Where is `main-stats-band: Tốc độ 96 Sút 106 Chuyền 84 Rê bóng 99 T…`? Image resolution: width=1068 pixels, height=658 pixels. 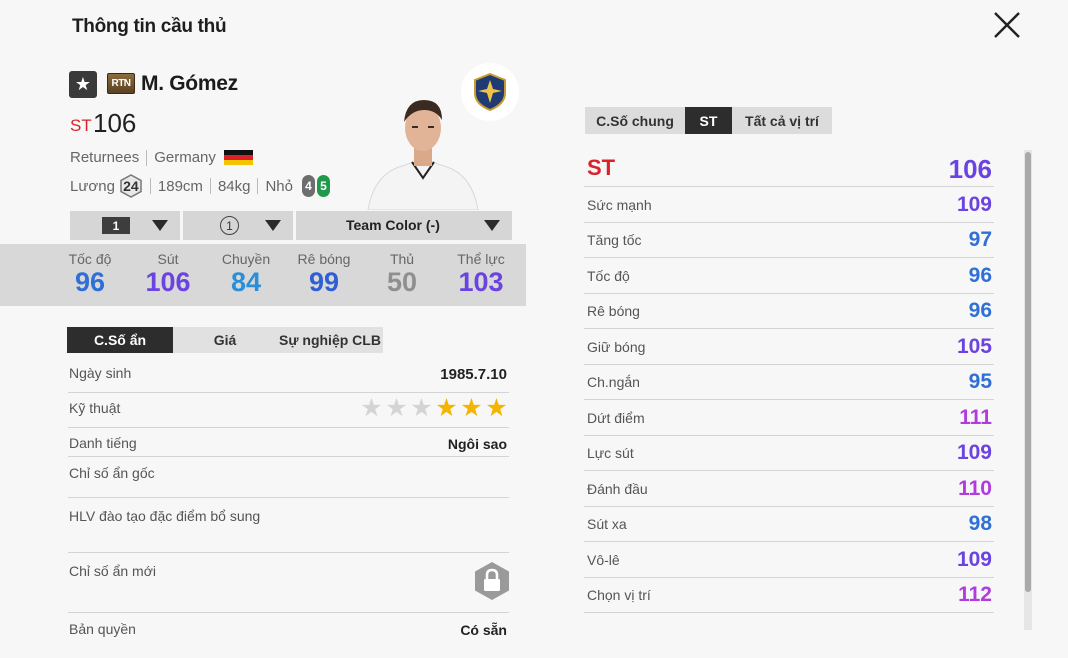
main-stats-band: Tốc độ 96 Sút 106 Chuyền 84 Rê bóng 99 T… is located at coordinates (263, 275).